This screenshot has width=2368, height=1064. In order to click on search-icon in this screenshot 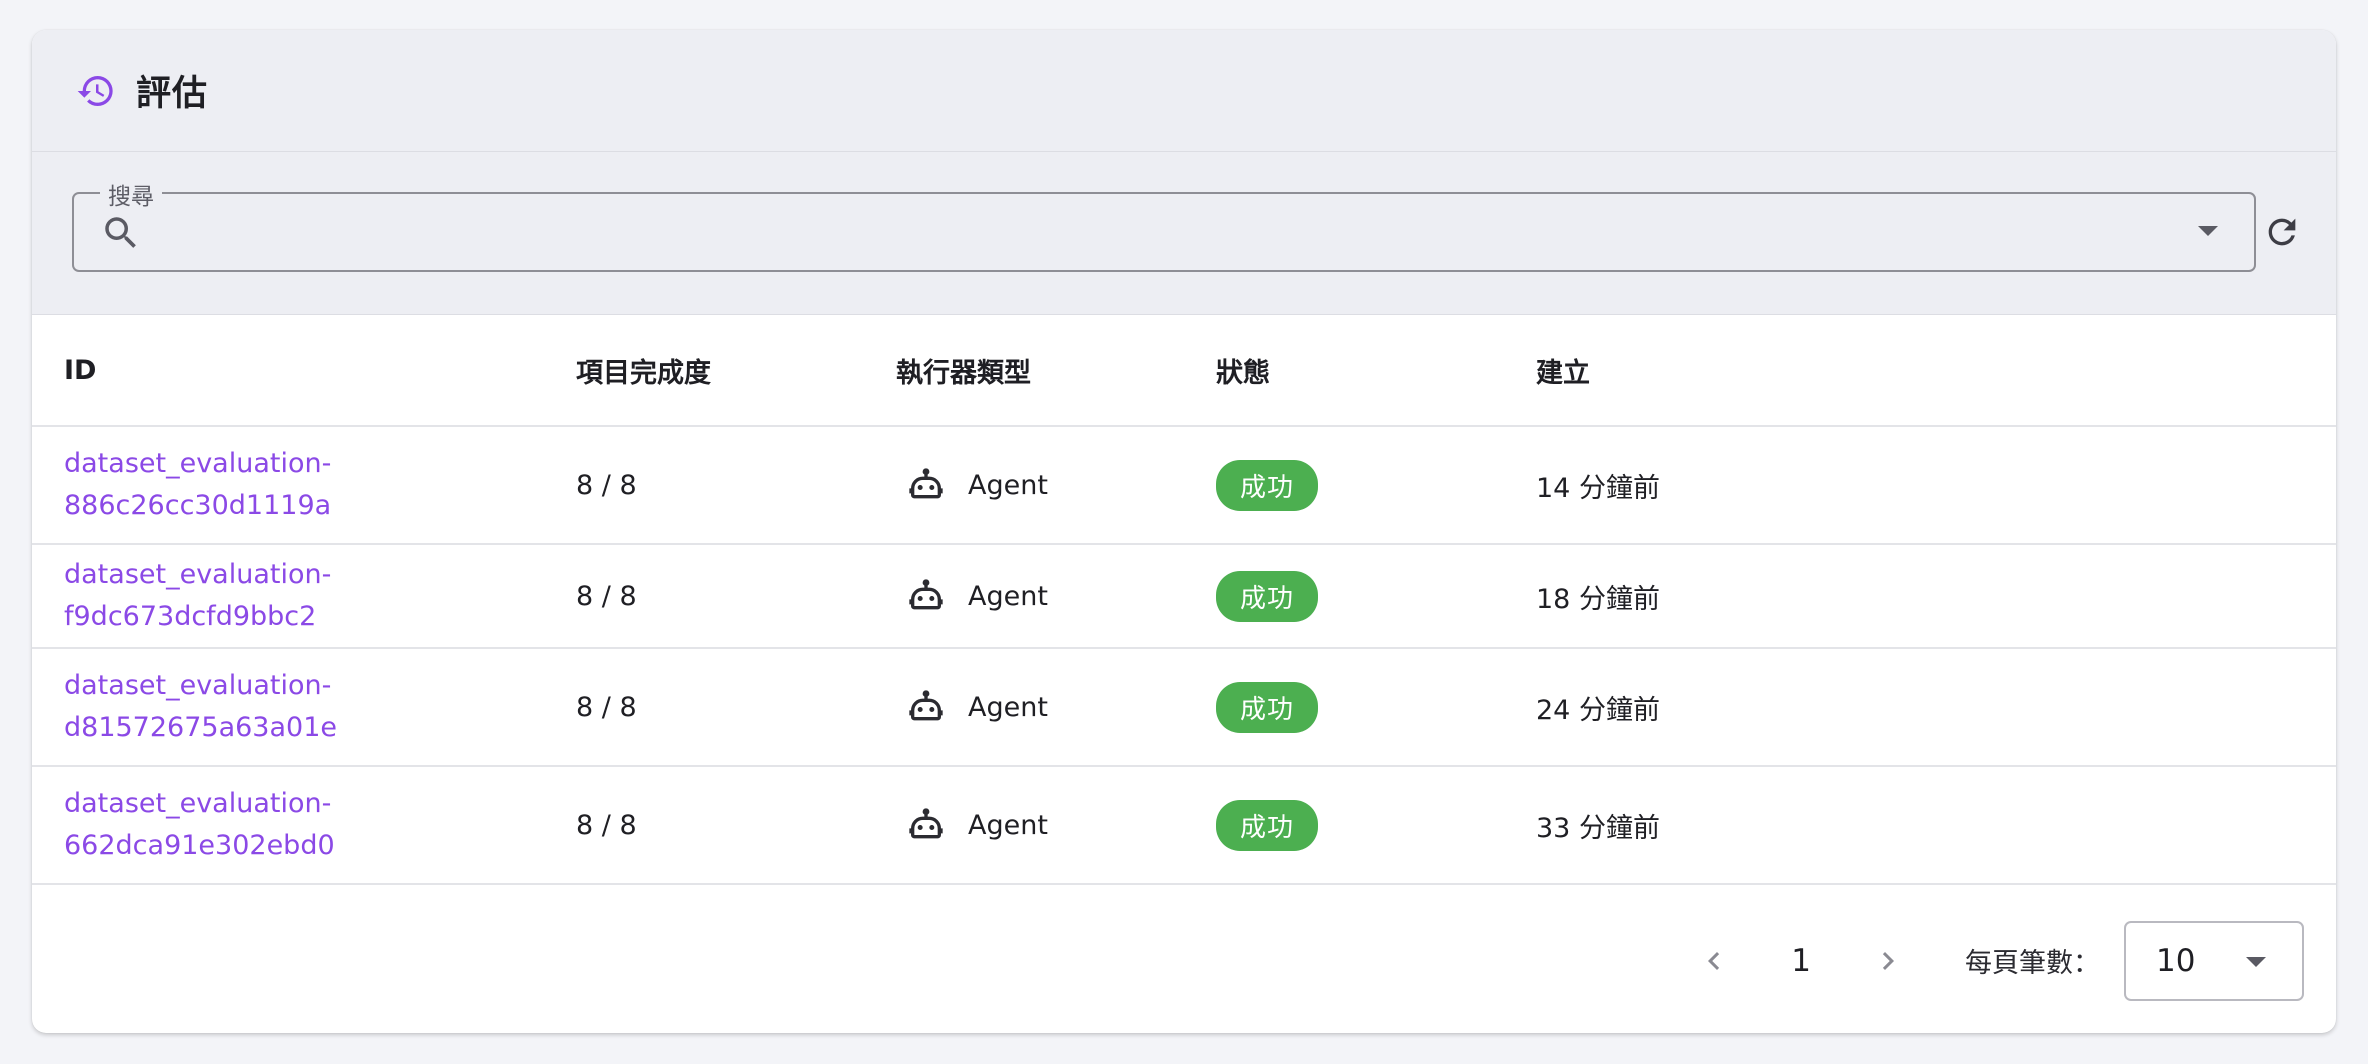, I will do `click(121, 233)`.